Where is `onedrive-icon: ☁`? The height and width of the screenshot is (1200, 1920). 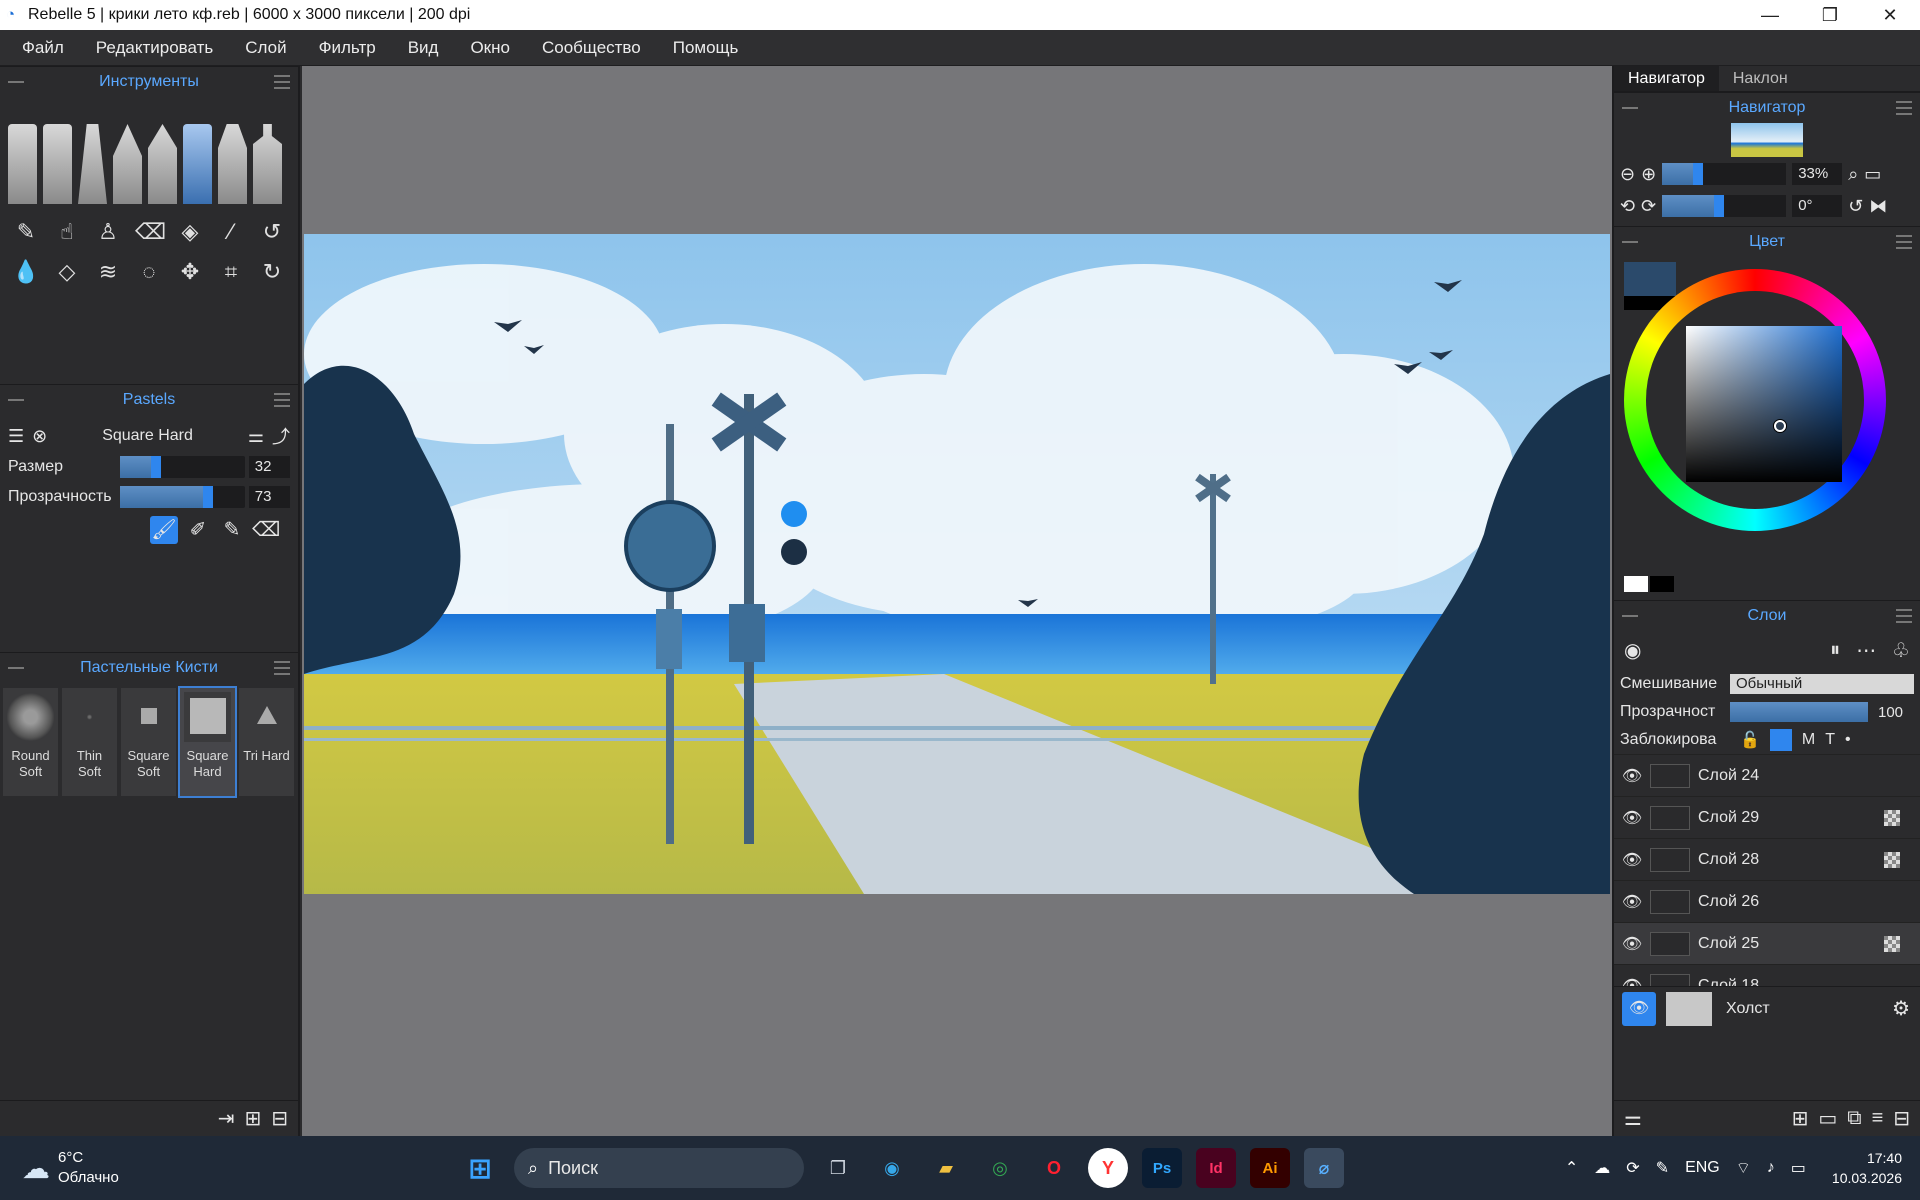 onedrive-icon: ☁ is located at coordinates (1602, 1168).